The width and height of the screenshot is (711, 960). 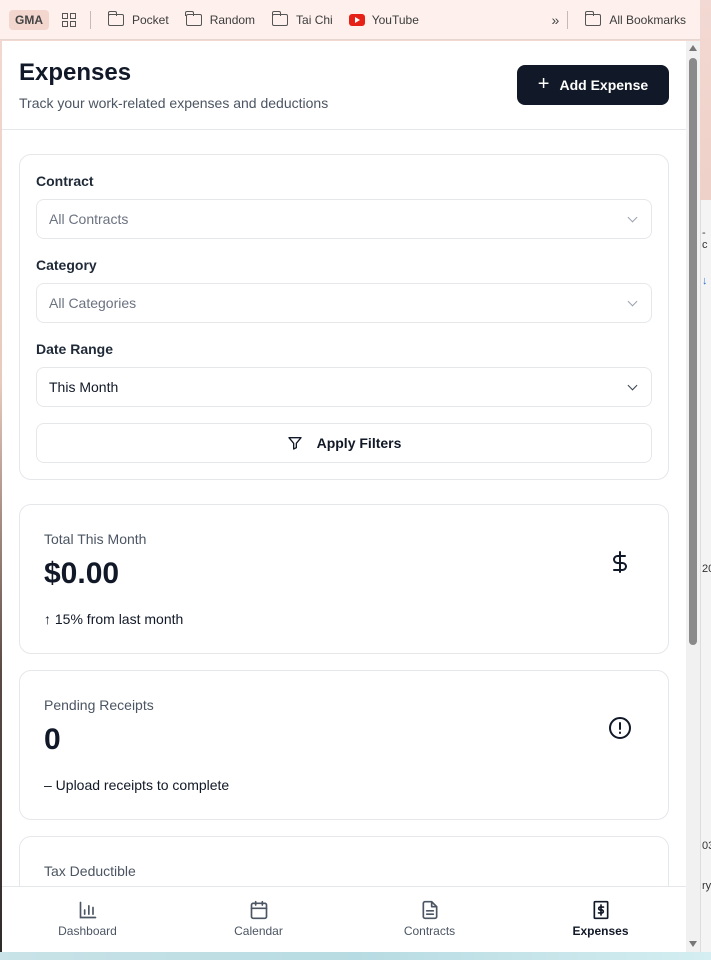 I want to click on filter-icon, so click(x=294, y=443).